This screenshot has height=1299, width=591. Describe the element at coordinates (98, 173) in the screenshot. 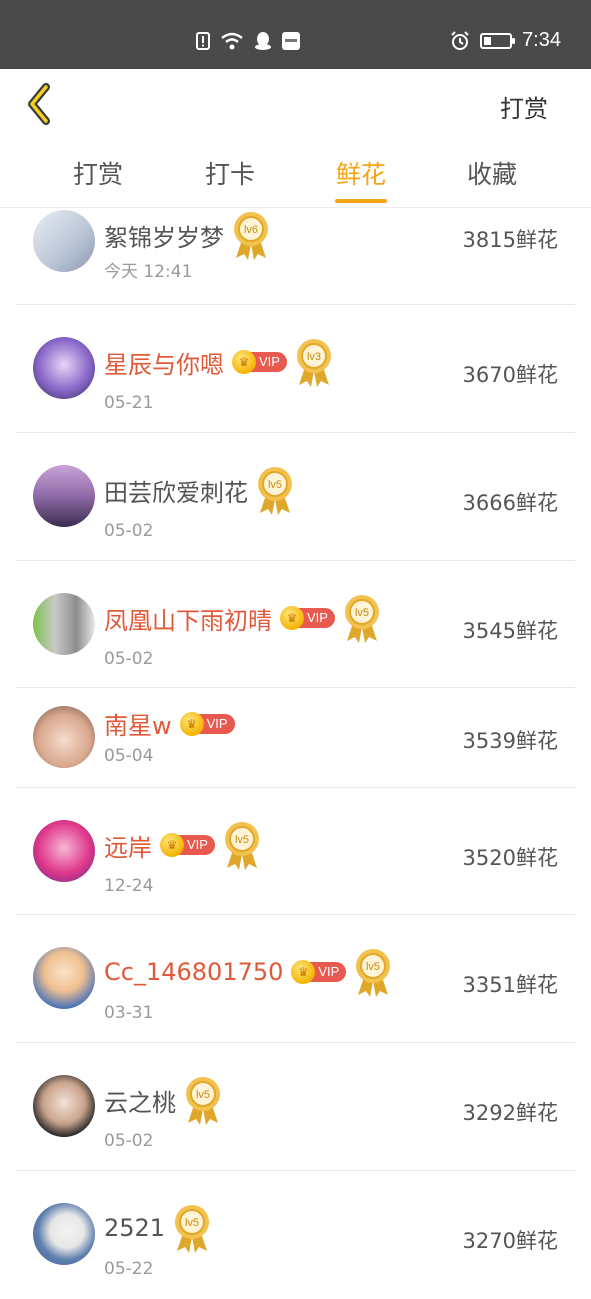

I see `tab-reward: 打赏` at that location.